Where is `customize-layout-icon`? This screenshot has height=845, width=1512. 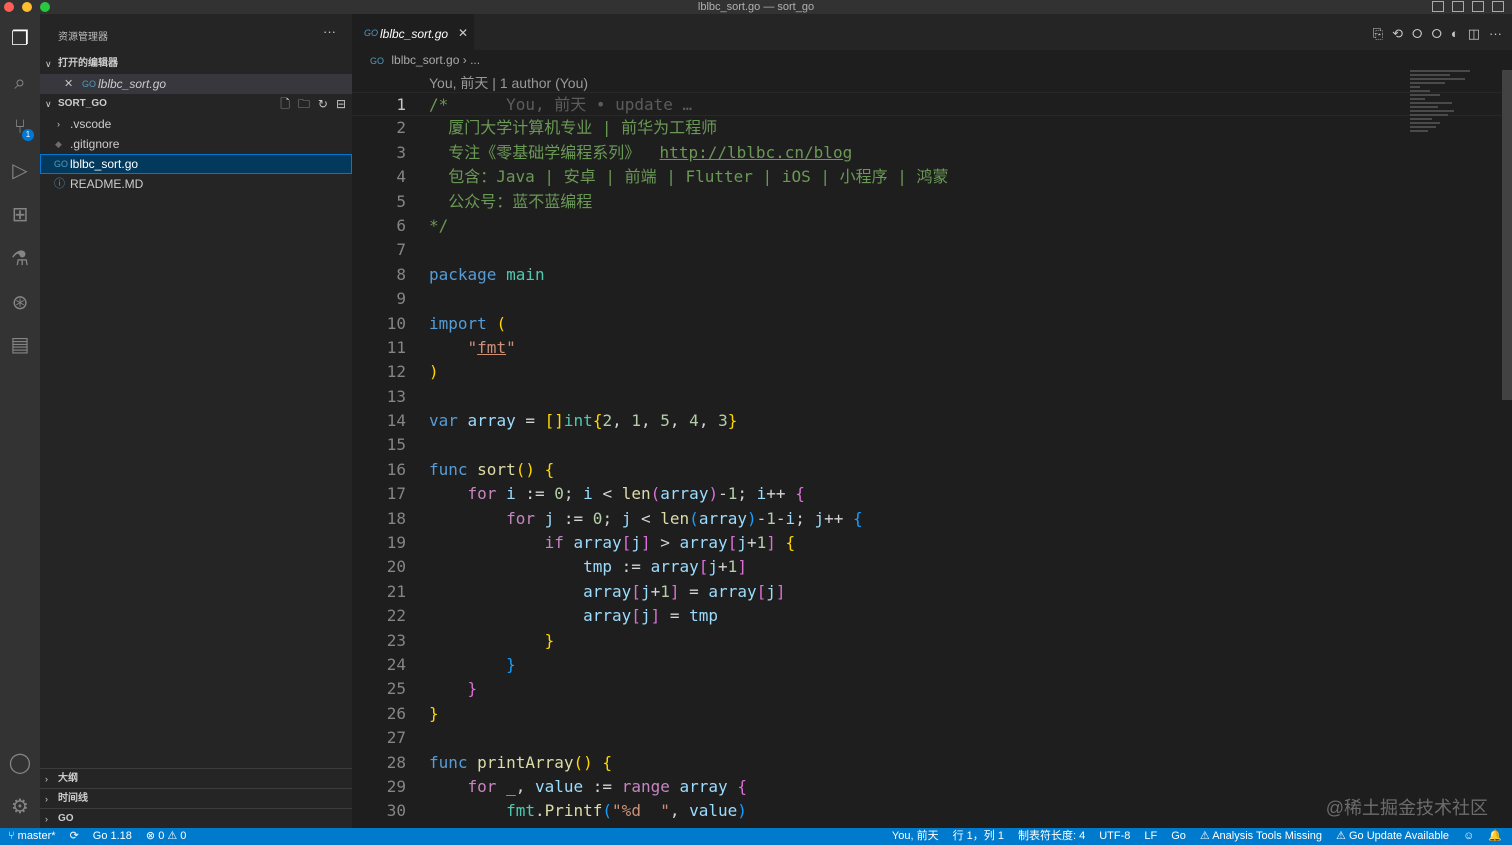 customize-layout-icon is located at coordinates (1498, 6).